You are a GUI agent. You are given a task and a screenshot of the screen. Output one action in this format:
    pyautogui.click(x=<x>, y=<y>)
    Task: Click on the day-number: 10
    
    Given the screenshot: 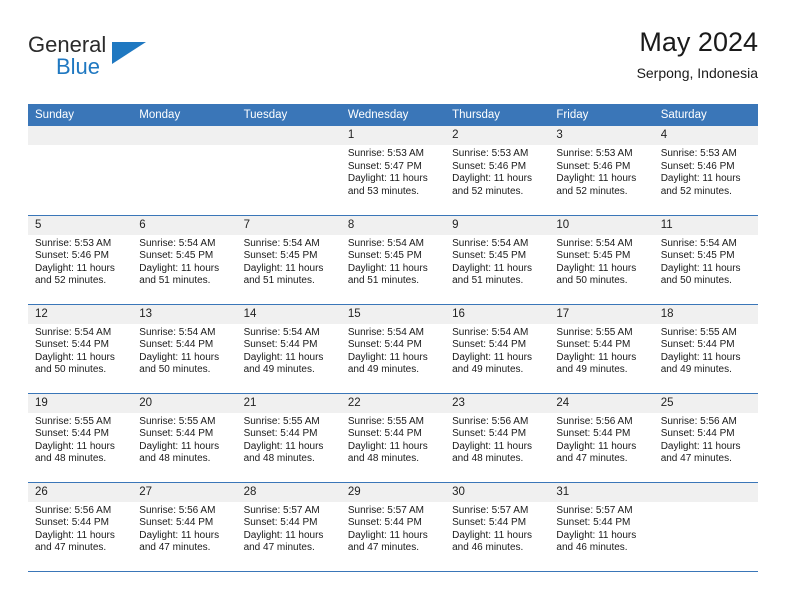 What is the action you would take?
    pyautogui.click(x=601, y=225)
    